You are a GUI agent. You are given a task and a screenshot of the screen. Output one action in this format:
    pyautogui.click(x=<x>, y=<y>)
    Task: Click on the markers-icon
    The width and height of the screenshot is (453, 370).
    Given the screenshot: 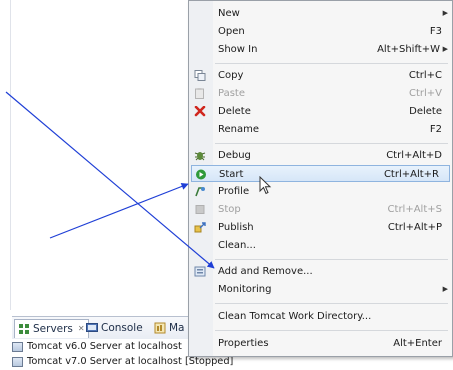 What is the action you would take?
    pyautogui.click(x=160, y=328)
    